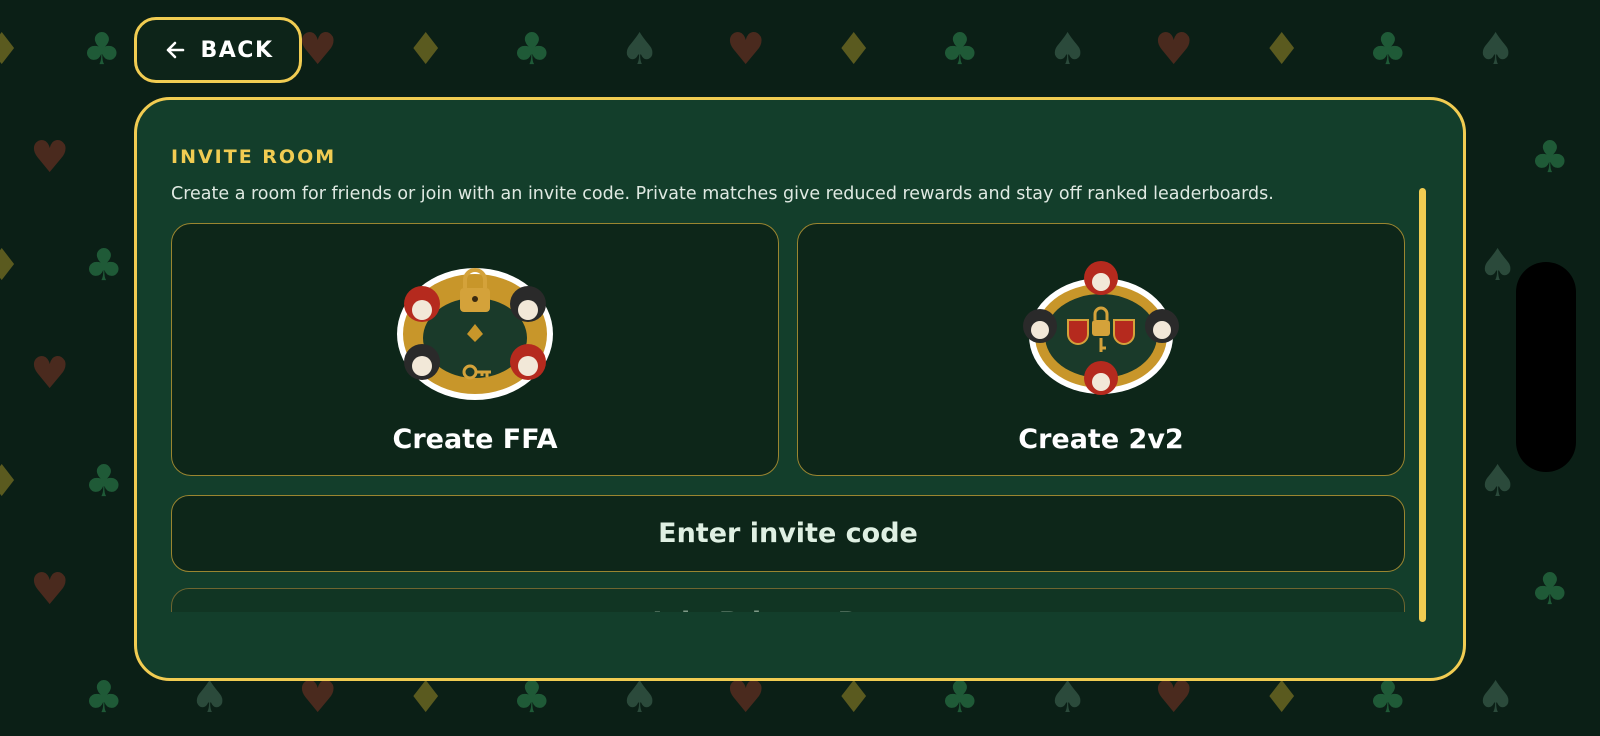 The width and height of the screenshot is (1600, 736). What do you see at coordinates (254, 157) in the screenshot?
I see `panel-title: INVITE ROOM` at bounding box center [254, 157].